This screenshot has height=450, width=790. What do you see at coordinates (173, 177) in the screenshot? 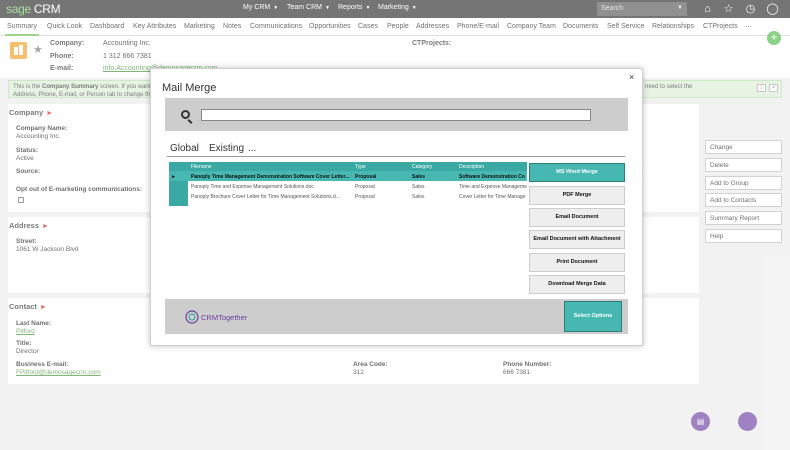
I see `row-pointer-icon: ►` at bounding box center [173, 177].